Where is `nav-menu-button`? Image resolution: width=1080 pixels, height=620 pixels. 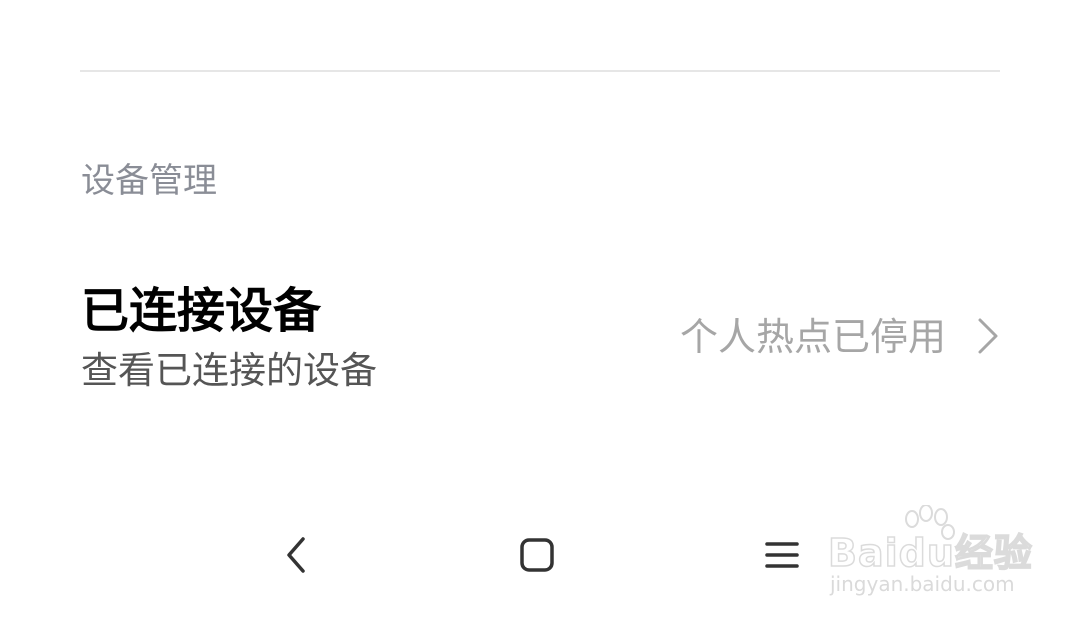 nav-menu-button is located at coordinates (782, 555).